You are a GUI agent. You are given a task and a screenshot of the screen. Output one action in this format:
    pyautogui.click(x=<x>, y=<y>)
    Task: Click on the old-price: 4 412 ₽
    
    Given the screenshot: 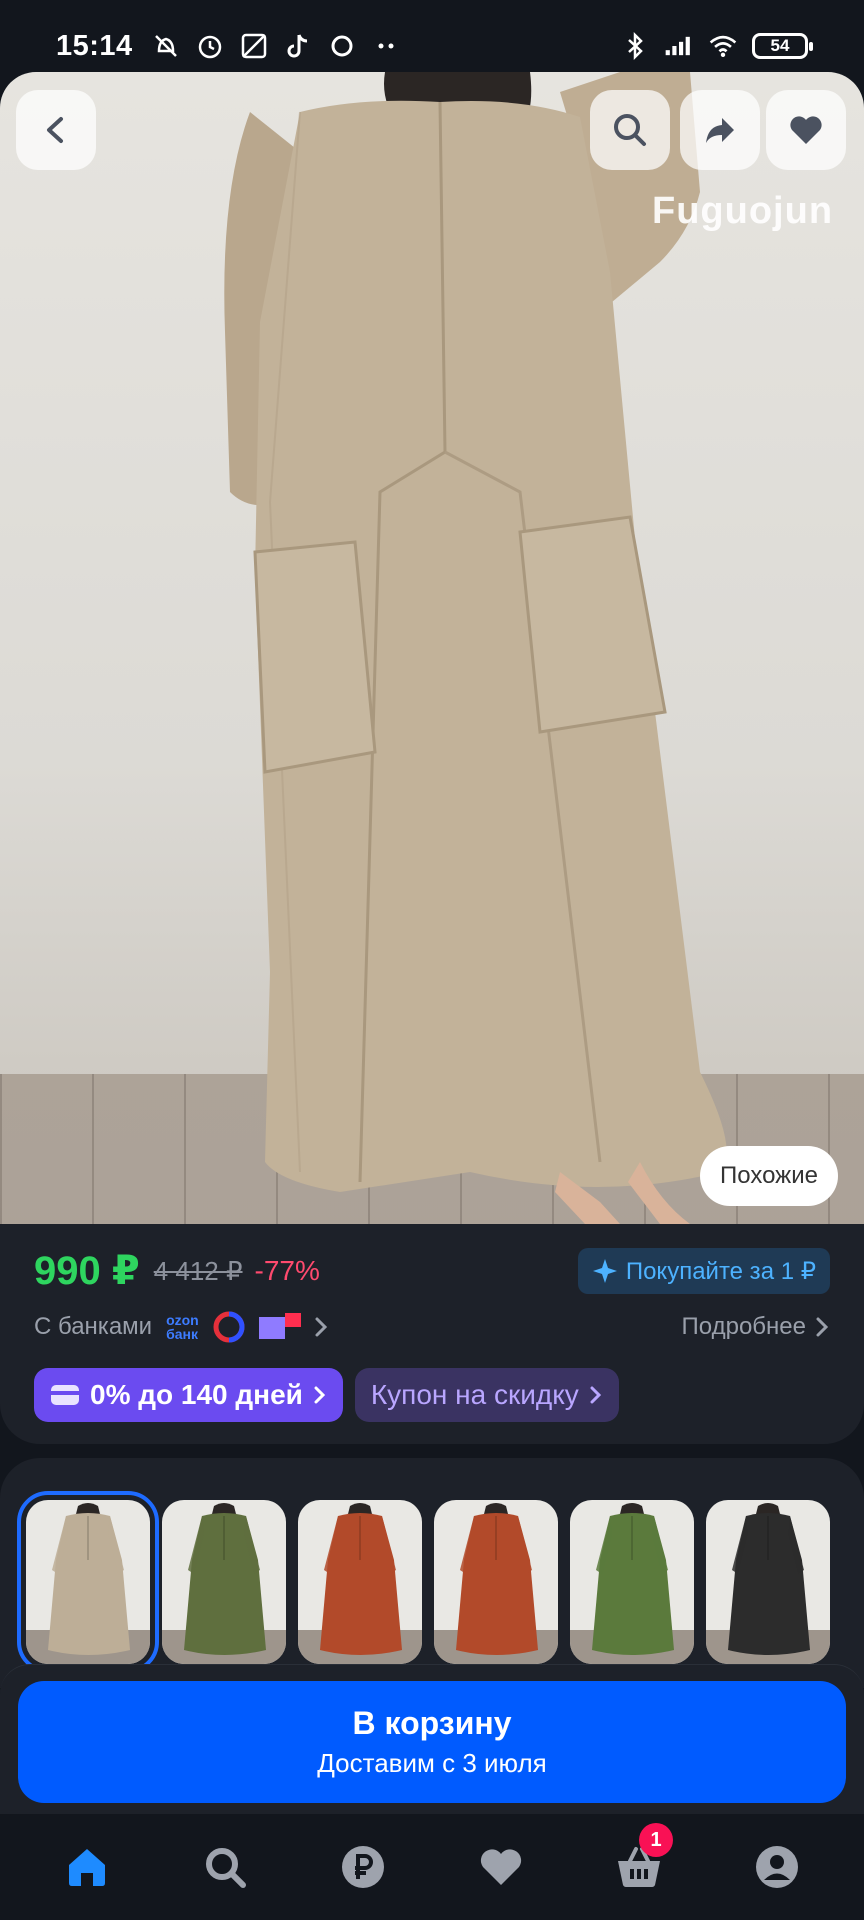 What is the action you would take?
    pyautogui.click(x=198, y=1270)
    